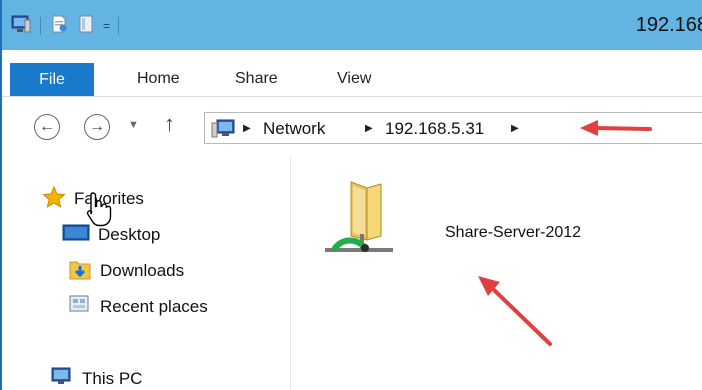 This screenshot has height=390, width=702. What do you see at coordinates (154, 306) in the screenshot?
I see `nav-item-label: Recent places` at bounding box center [154, 306].